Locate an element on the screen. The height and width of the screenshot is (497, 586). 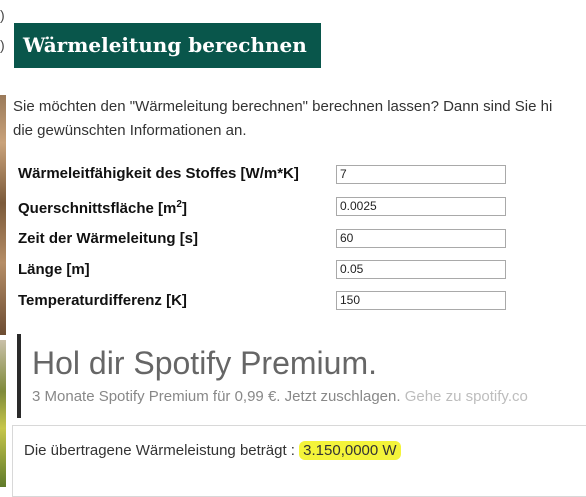
page-title-banner: Wärmeleitung berechnen is located at coordinates (167, 45).